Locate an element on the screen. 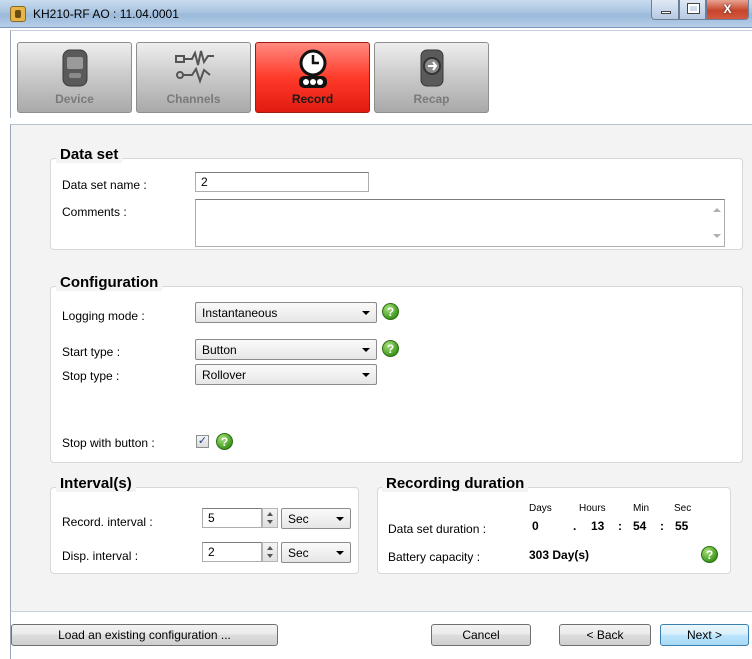 The image size is (752, 659). close-icon: X is located at coordinates (727, 9).